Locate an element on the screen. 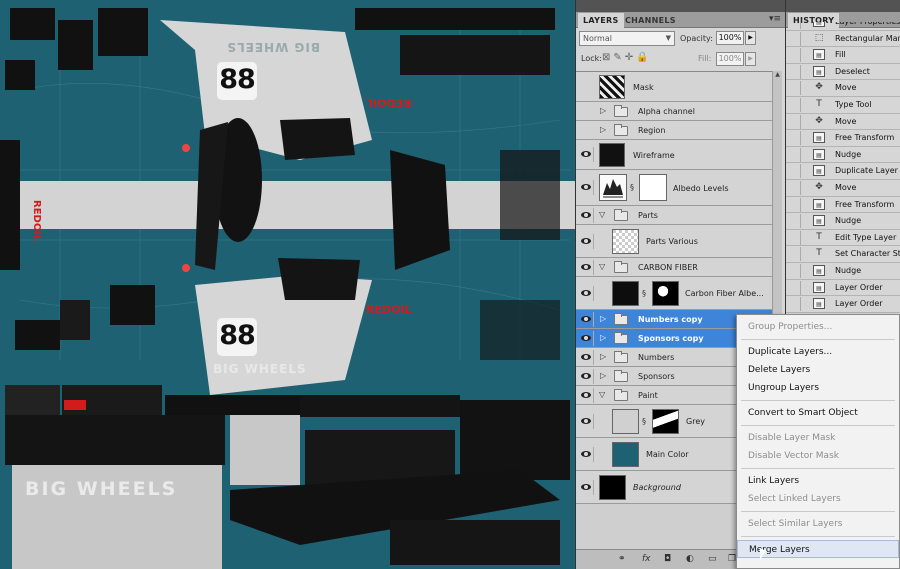 The width and height of the screenshot is (900, 569). menu-item-ungroup-layers: Ungroup Layers is located at coordinates (818, 388).